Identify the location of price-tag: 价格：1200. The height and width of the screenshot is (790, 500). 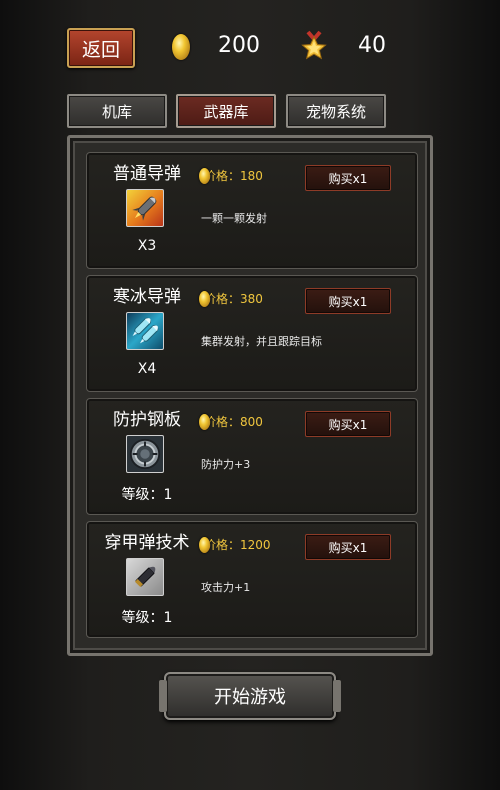
(235, 544).